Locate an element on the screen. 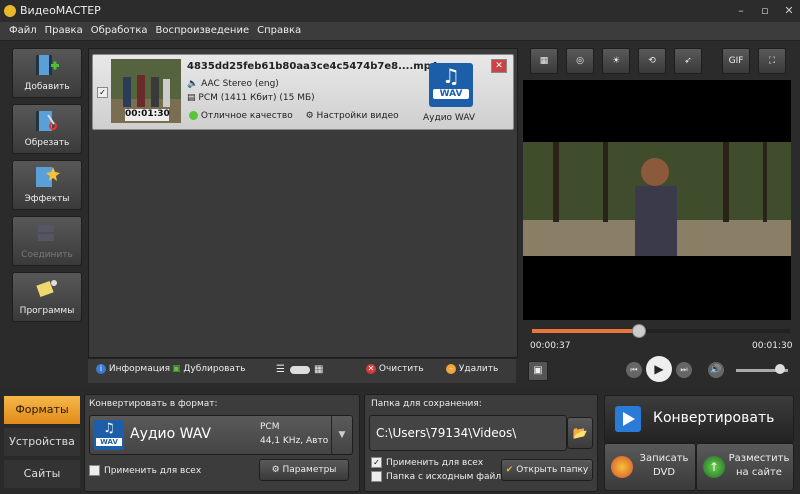  clear-button: Очистить is located at coordinates (401, 369).